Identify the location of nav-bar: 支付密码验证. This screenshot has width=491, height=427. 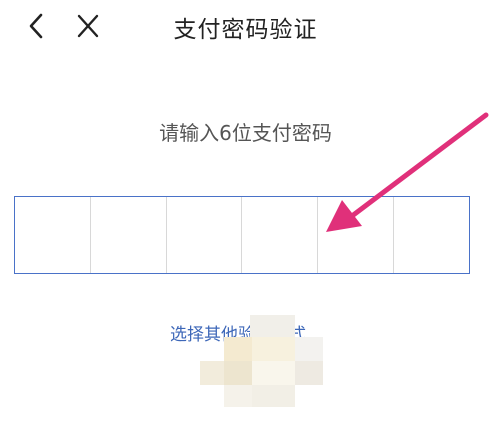
(245, 26).